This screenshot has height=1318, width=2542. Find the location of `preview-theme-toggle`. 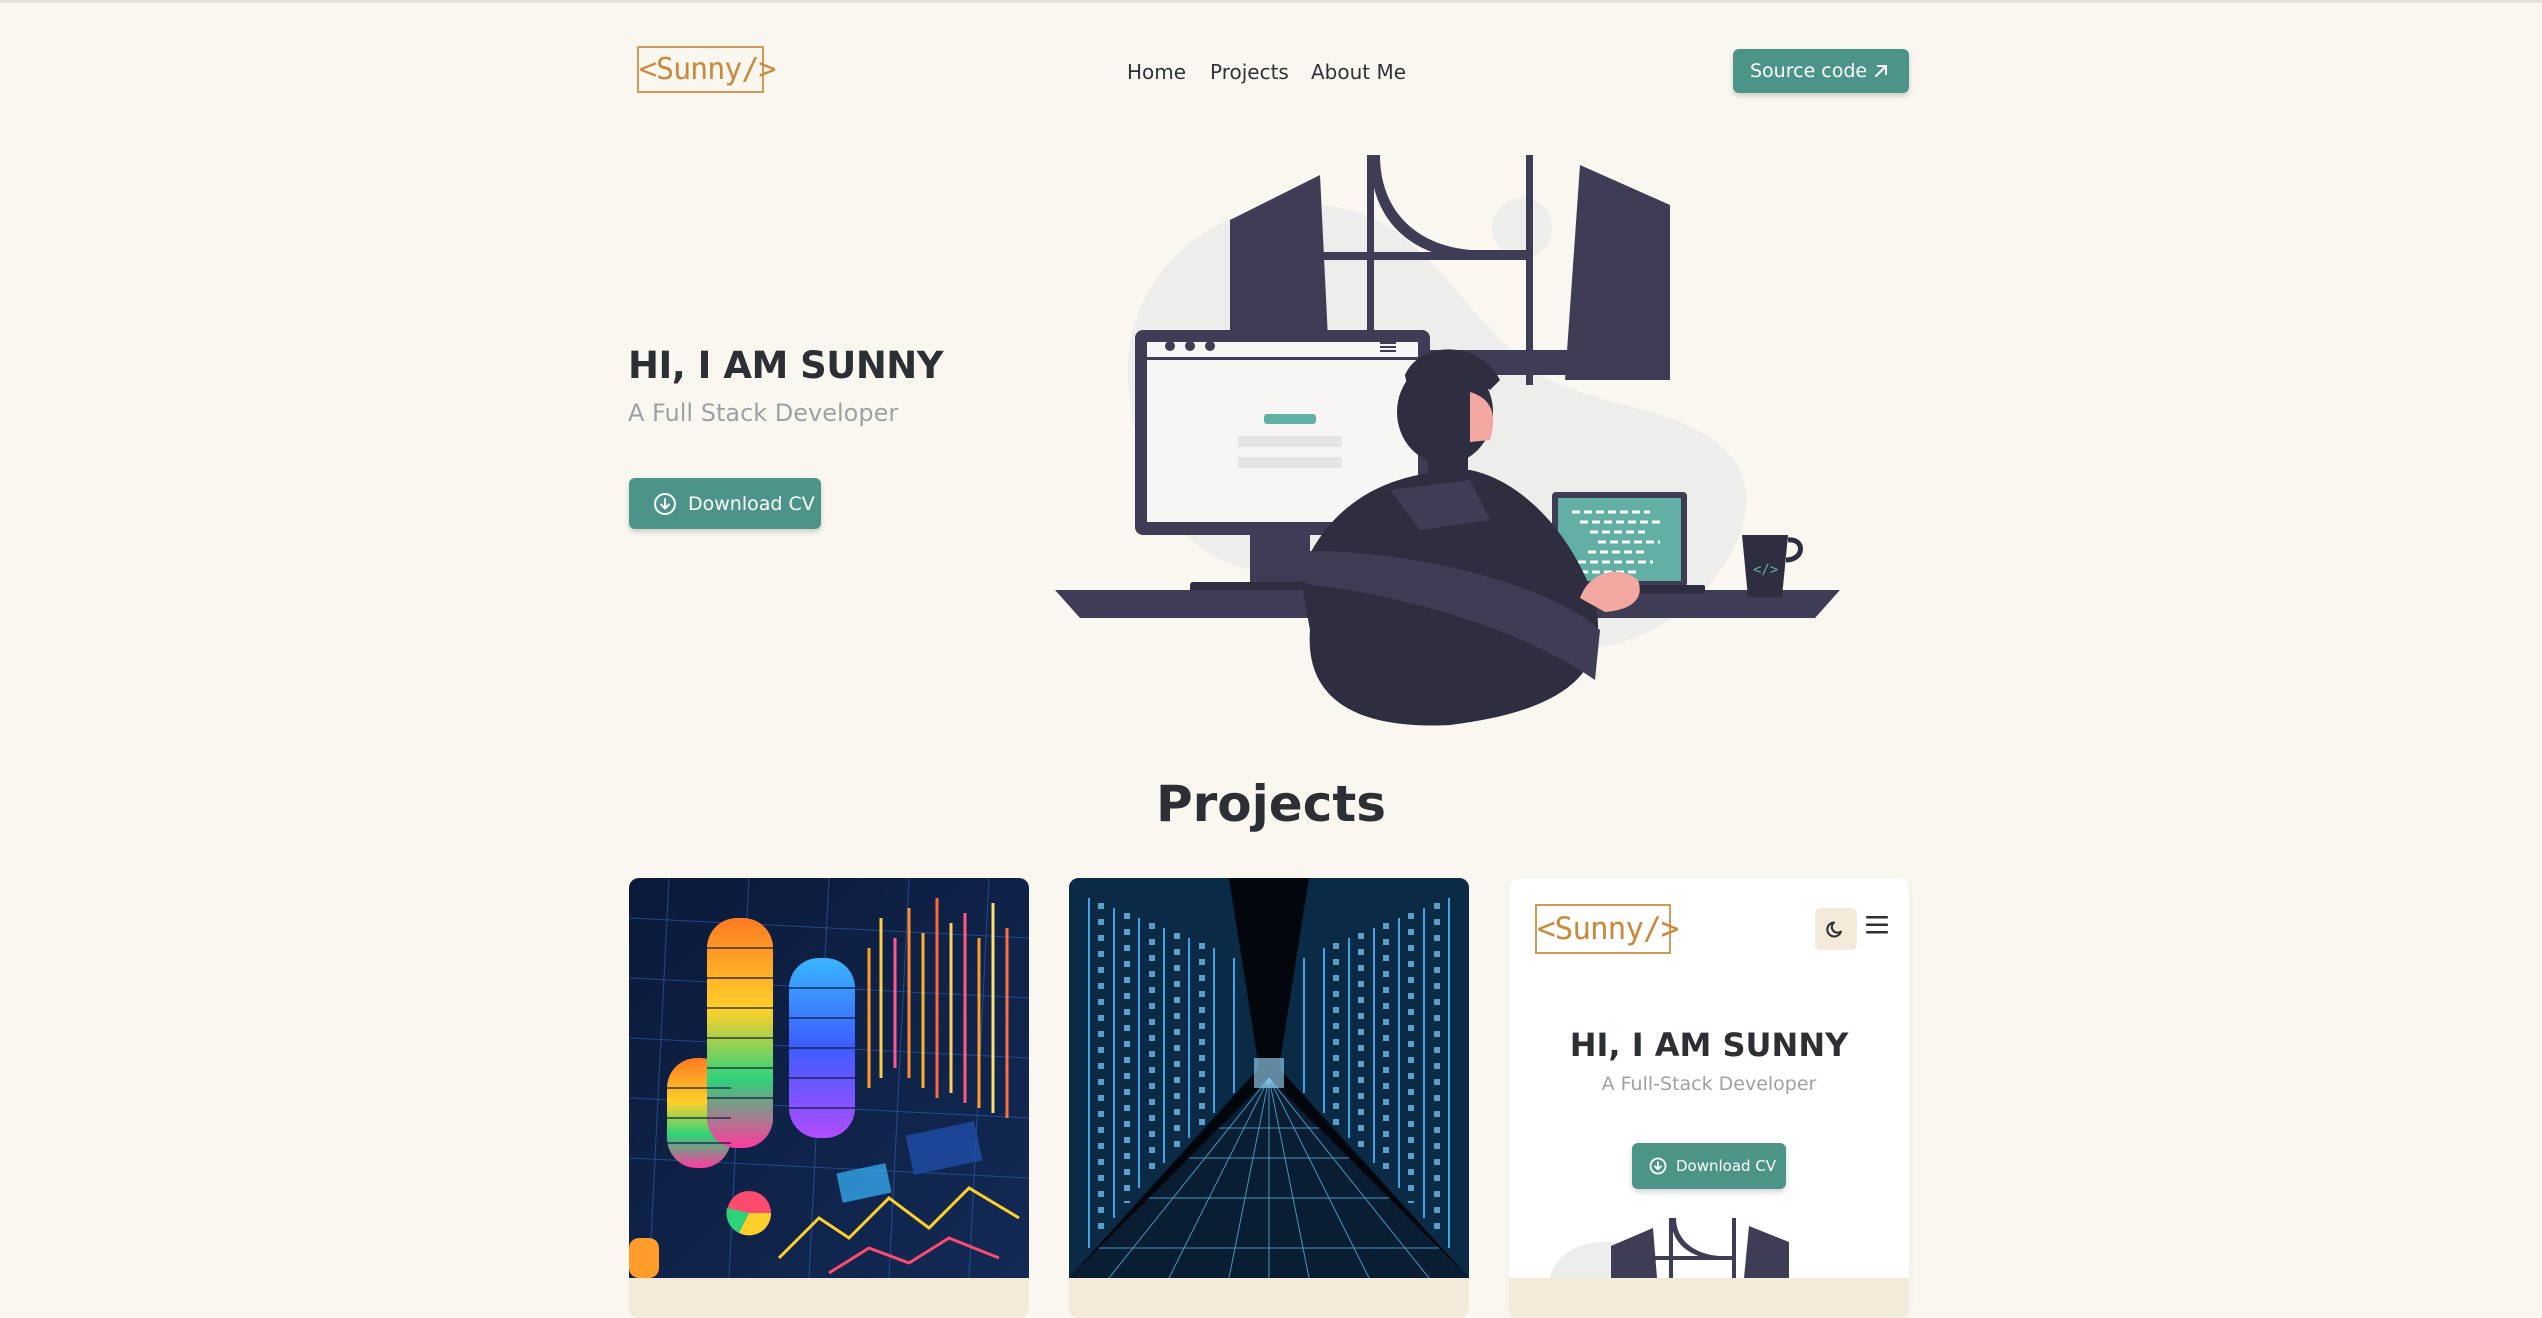

preview-theme-toggle is located at coordinates (1836, 929).